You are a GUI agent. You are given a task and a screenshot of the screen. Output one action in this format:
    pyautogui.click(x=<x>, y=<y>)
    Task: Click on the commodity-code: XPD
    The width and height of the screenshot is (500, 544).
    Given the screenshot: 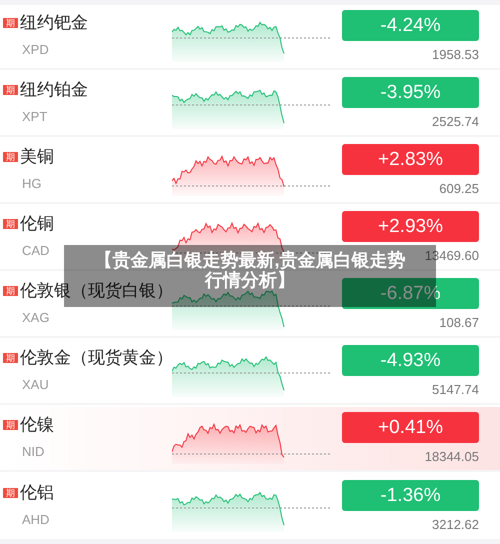 What is the action you would take?
    pyautogui.click(x=35, y=49)
    